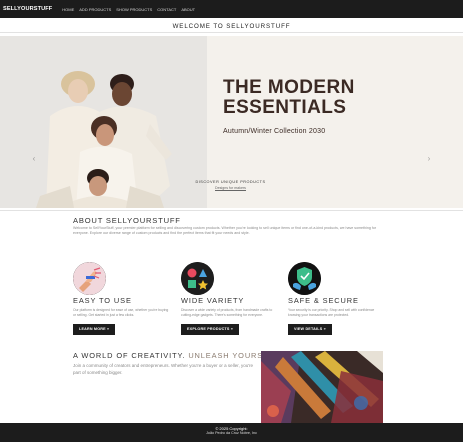 This screenshot has height=442, width=463. I want to click on shield-hands-icon, so click(304, 278).